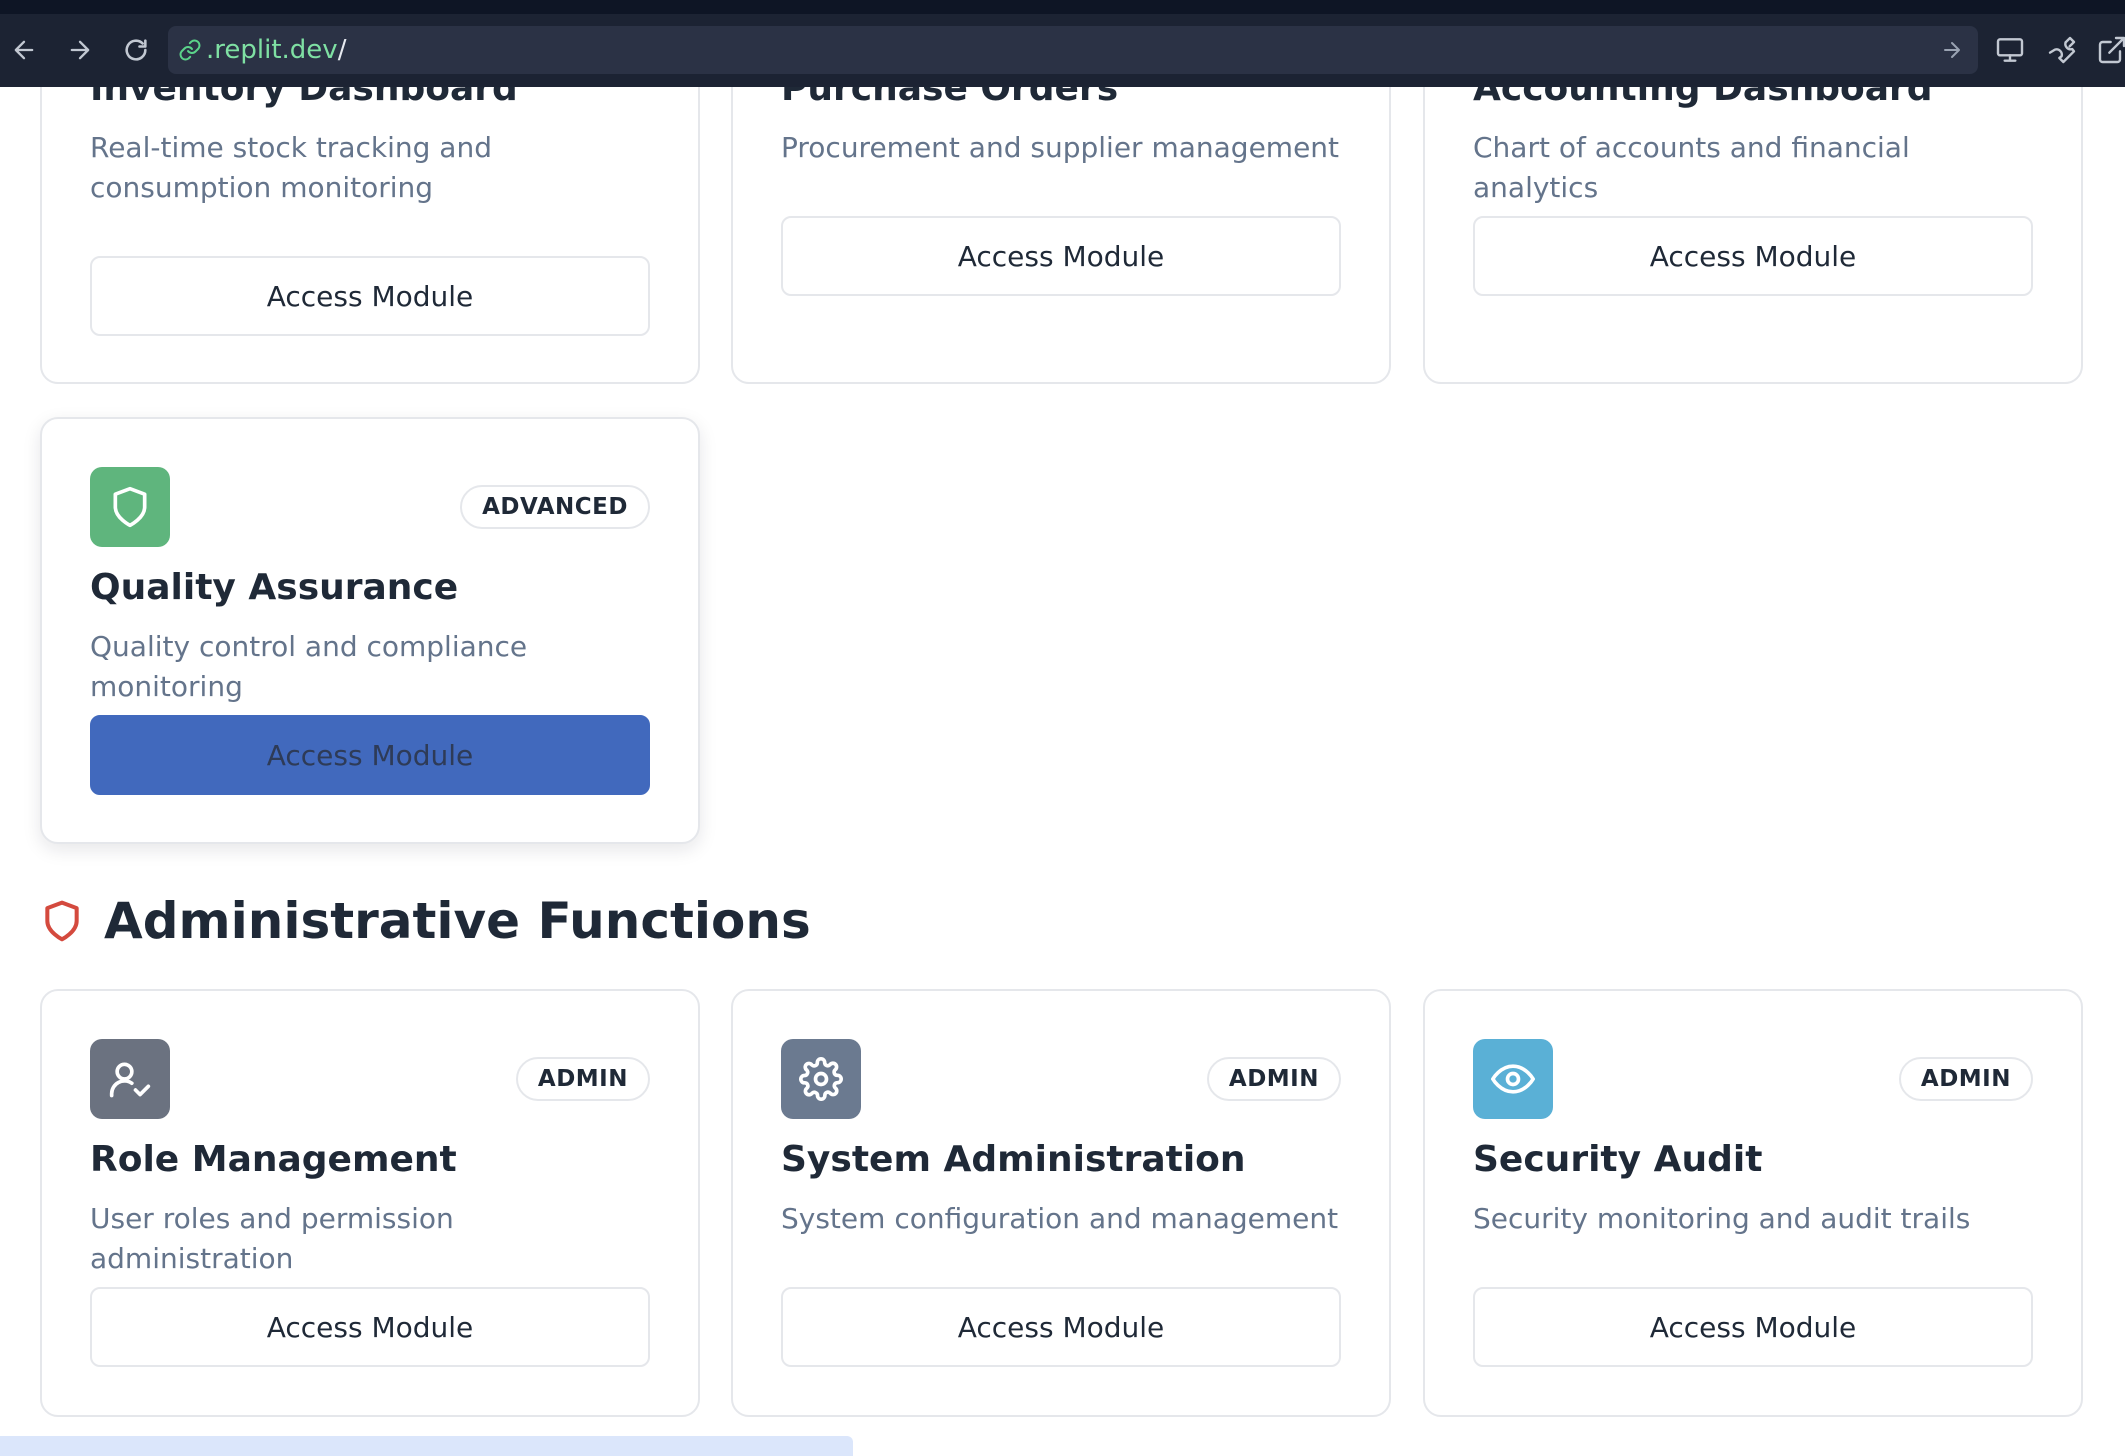  I want to click on settings-icon, so click(821, 1079).